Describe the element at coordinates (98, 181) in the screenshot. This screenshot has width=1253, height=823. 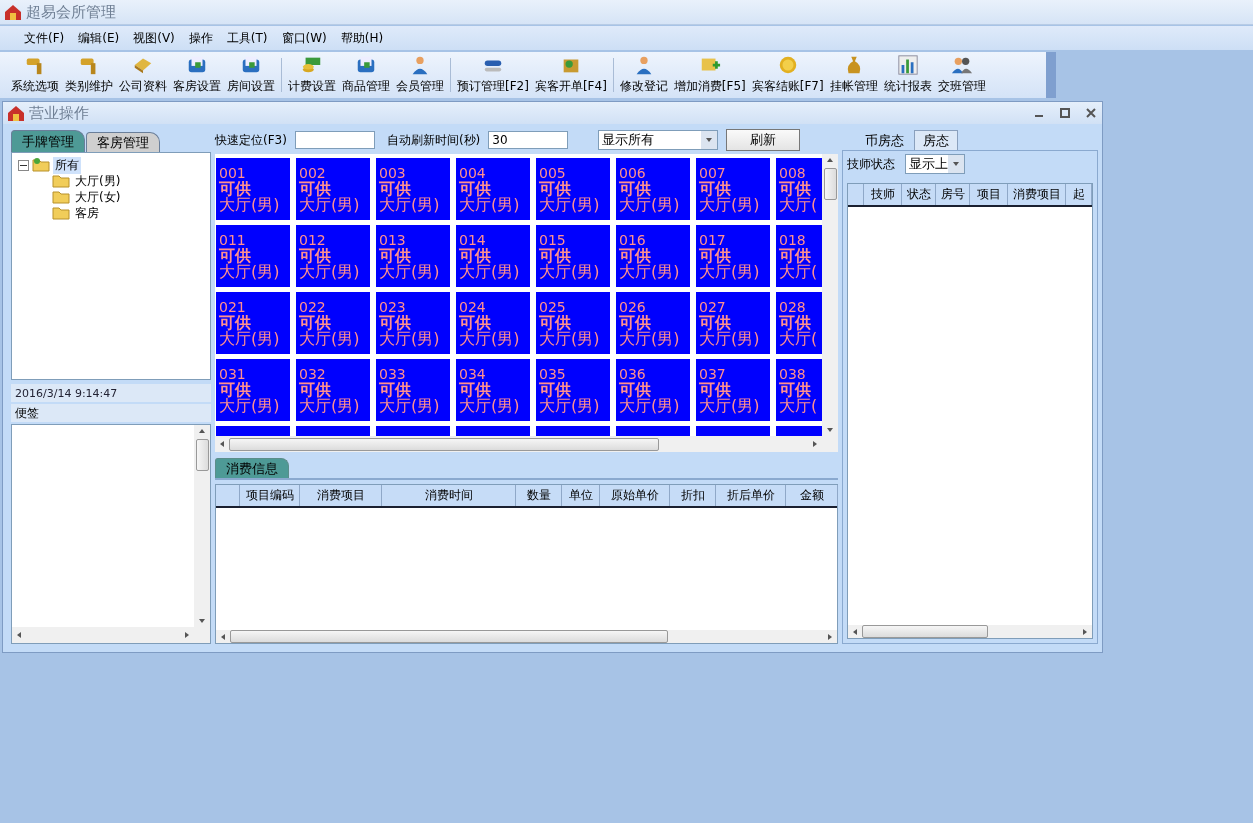
I see `tree-item: 大厅(男)` at that location.